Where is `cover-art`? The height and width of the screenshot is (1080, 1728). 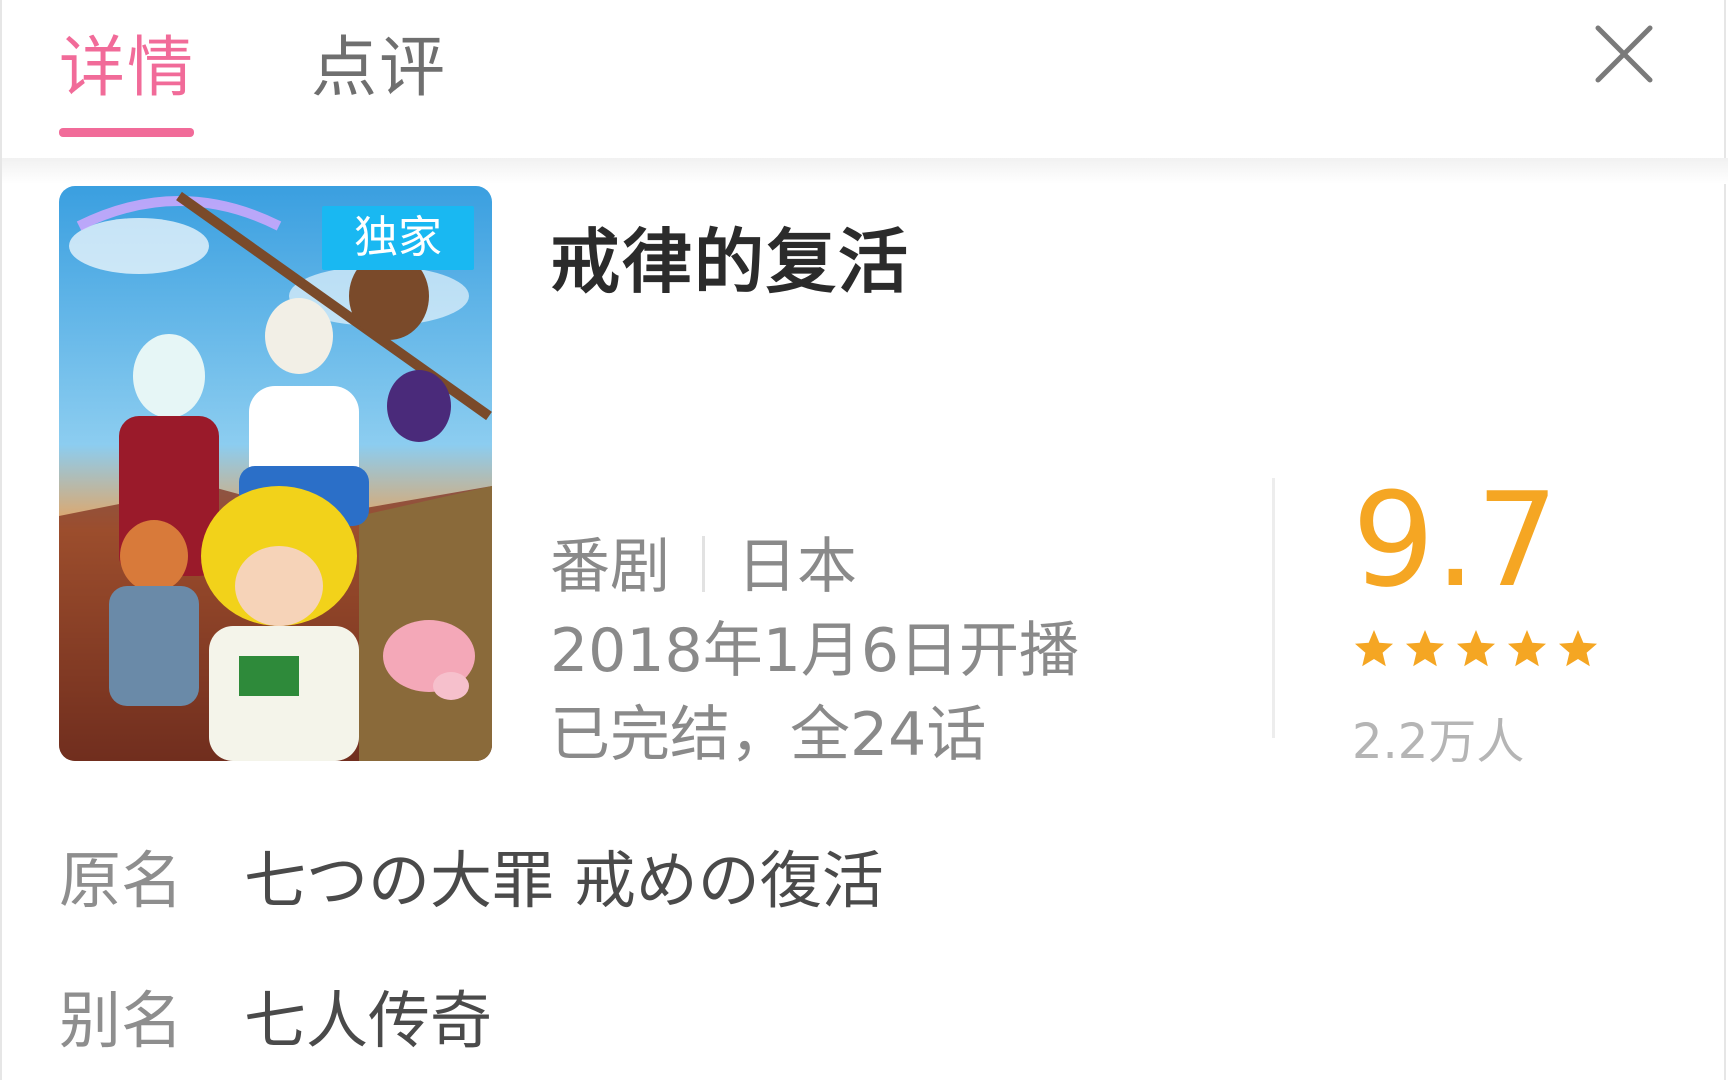 cover-art is located at coordinates (275, 473).